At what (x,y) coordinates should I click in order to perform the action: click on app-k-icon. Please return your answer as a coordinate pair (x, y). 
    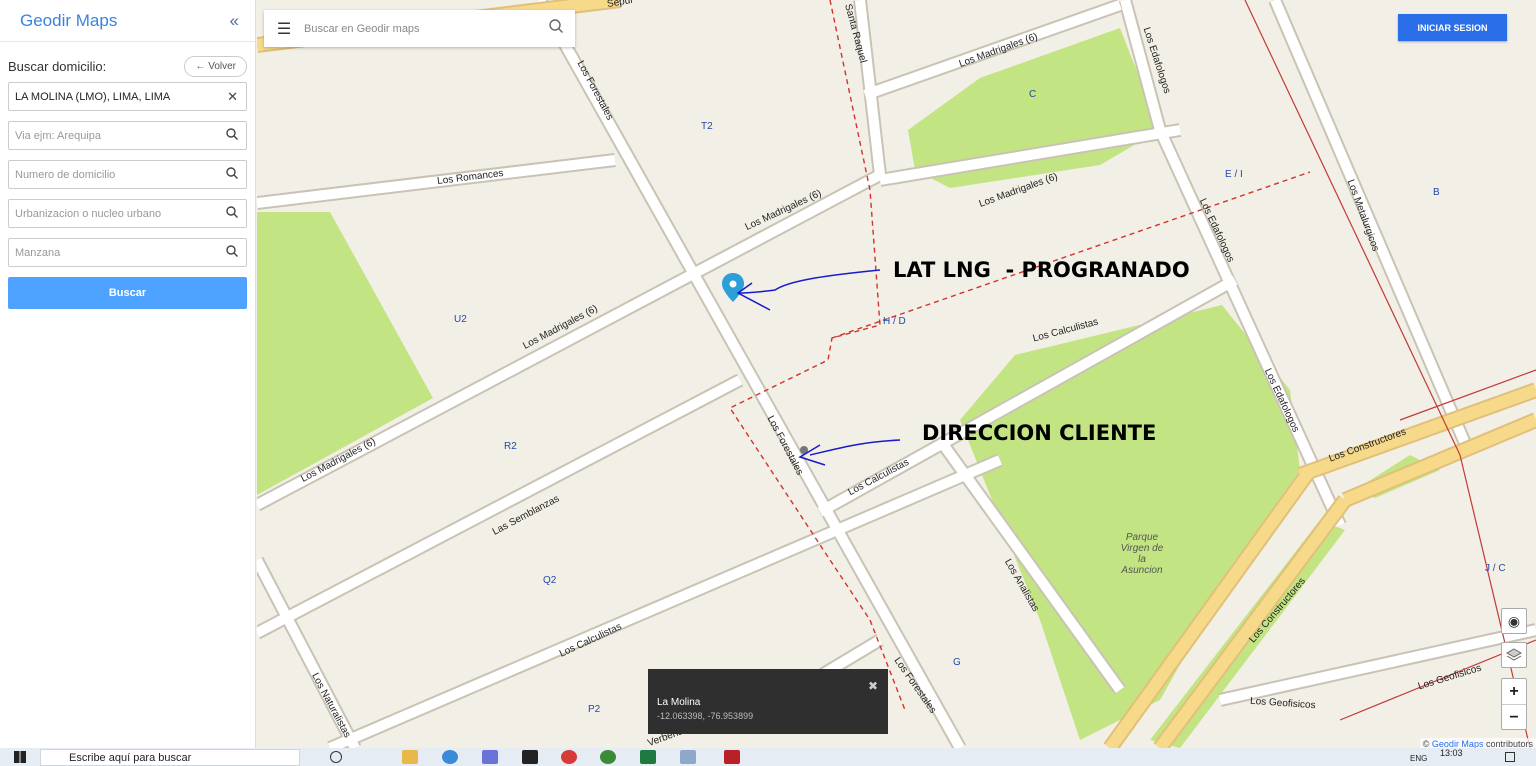
    Looking at the image, I should click on (530, 757).